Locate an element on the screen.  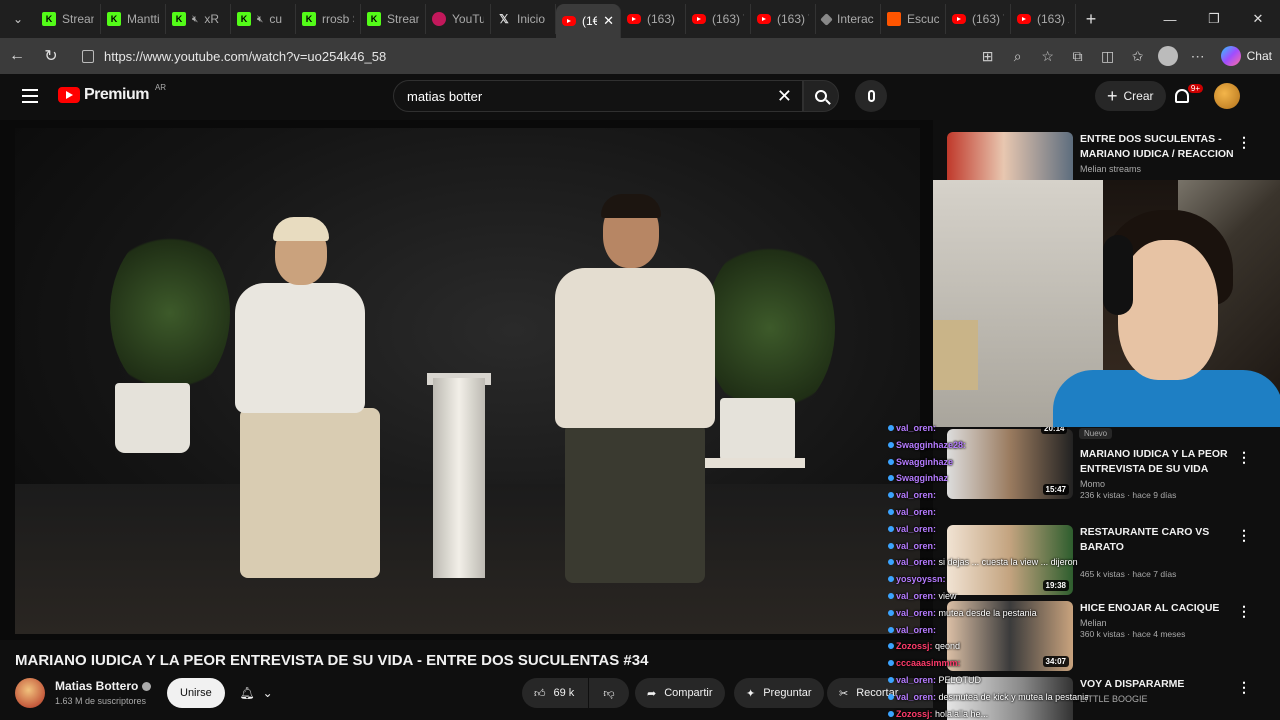
channel-avatar is located at coordinates (30, 693).